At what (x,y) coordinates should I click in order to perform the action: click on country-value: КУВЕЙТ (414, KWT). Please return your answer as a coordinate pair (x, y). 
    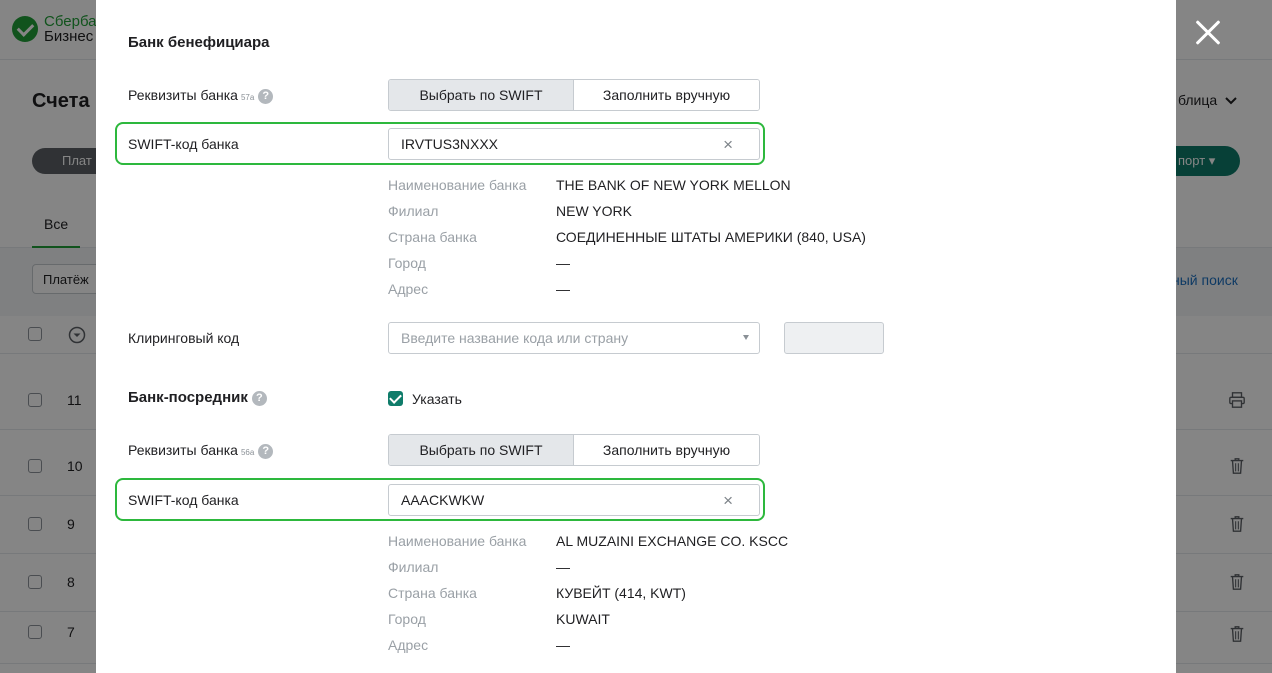
    Looking at the image, I should click on (621, 593).